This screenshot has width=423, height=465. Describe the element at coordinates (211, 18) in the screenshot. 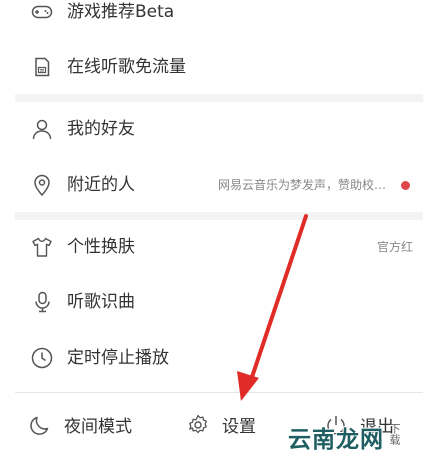

I see `menu-item-game: 游戏推荐Beta` at that location.